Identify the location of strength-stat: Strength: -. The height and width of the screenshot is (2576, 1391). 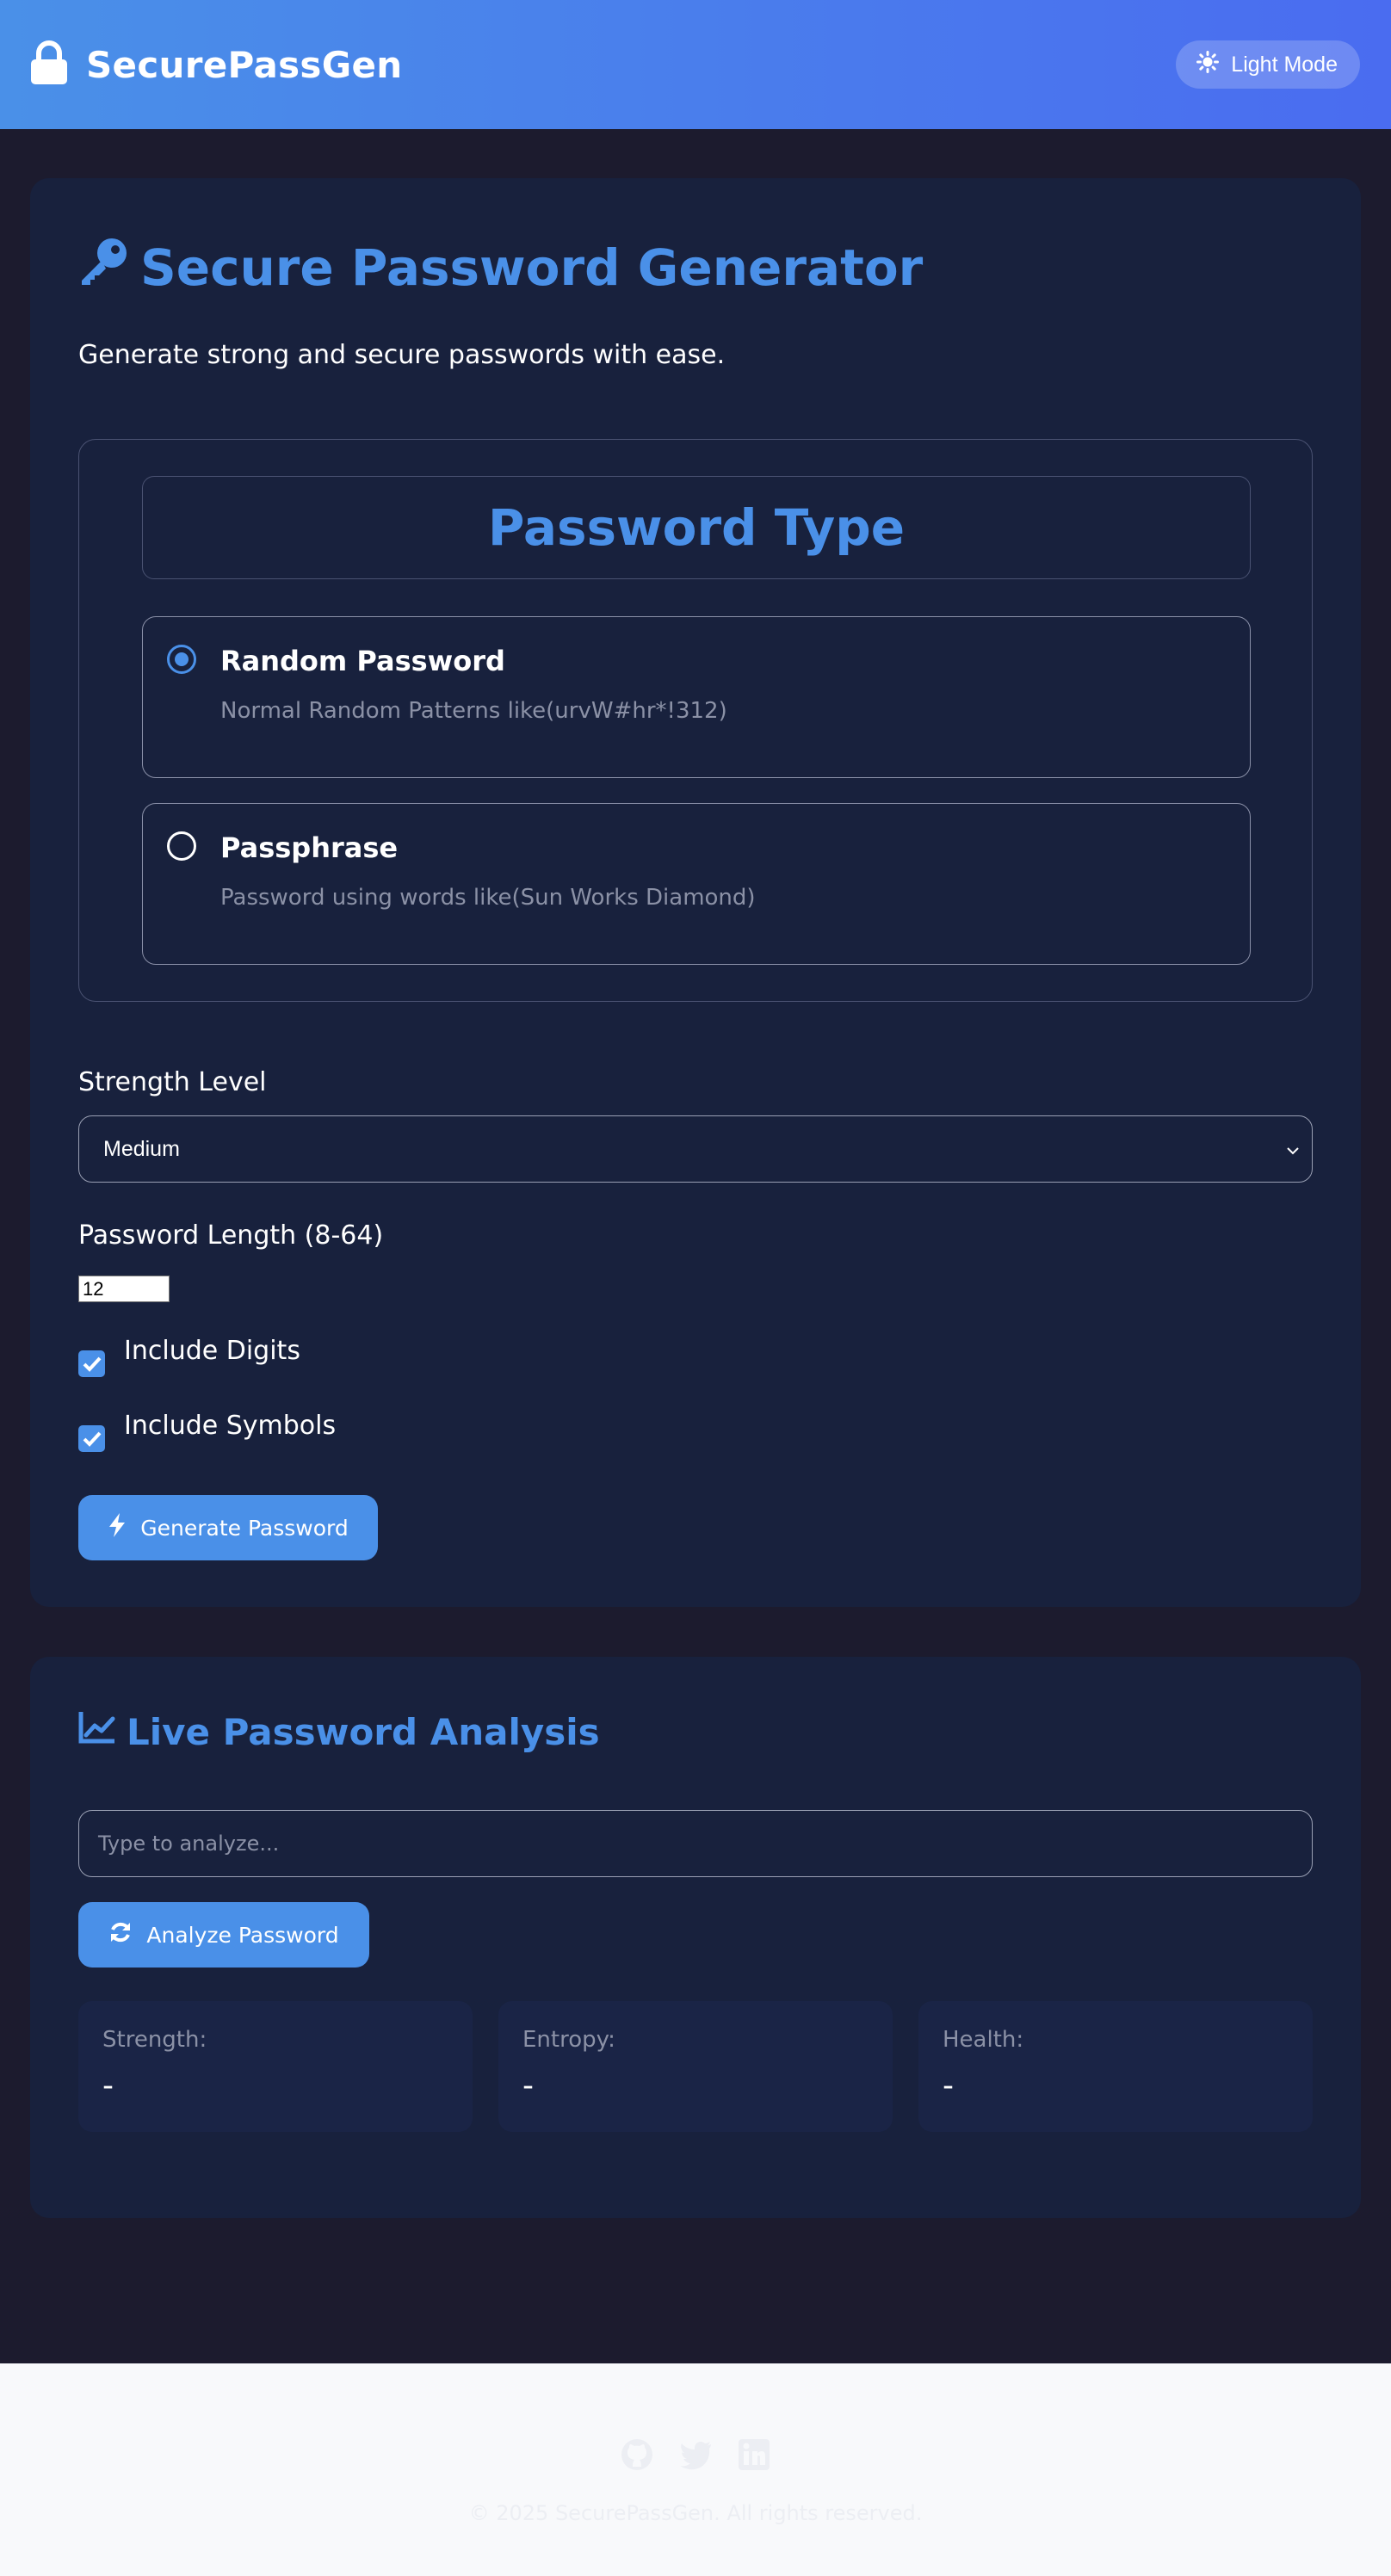
(275, 2066).